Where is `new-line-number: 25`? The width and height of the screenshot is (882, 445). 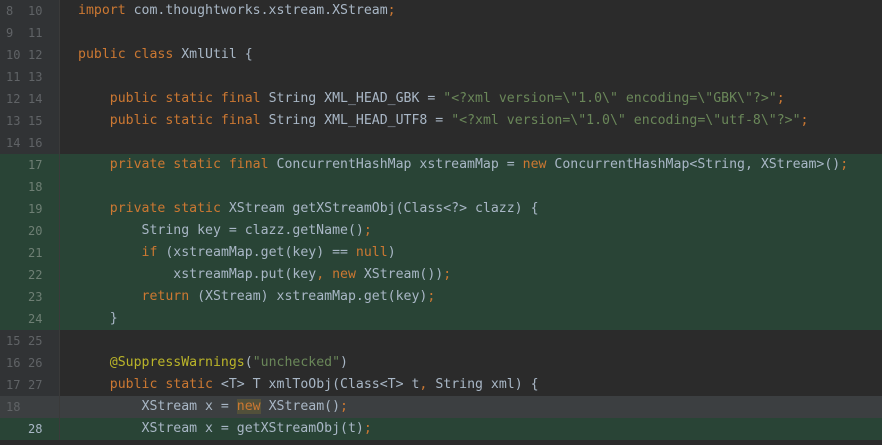
new-line-number: 25 is located at coordinates (35, 341).